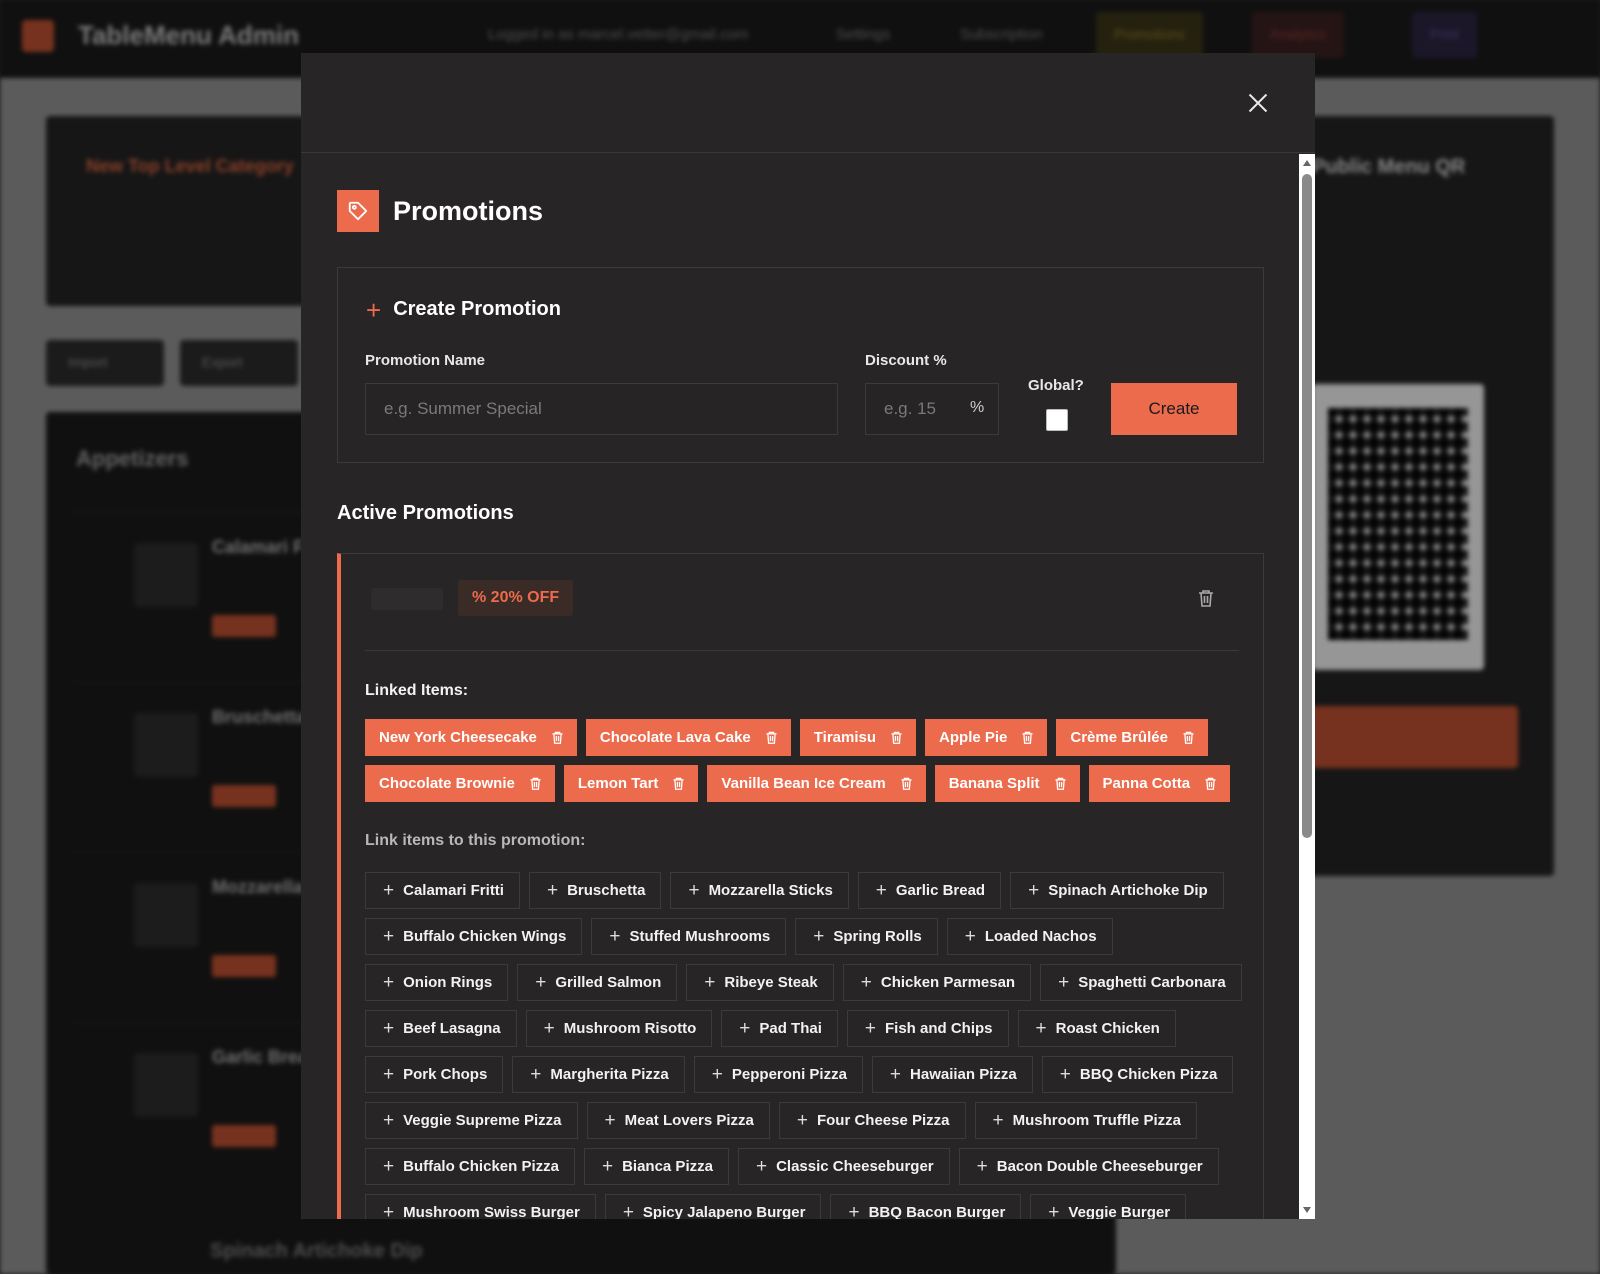 This screenshot has height=1274, width=1600. I want to click on available-item-chip: + Loaded Nachos, so click(1029, 936).